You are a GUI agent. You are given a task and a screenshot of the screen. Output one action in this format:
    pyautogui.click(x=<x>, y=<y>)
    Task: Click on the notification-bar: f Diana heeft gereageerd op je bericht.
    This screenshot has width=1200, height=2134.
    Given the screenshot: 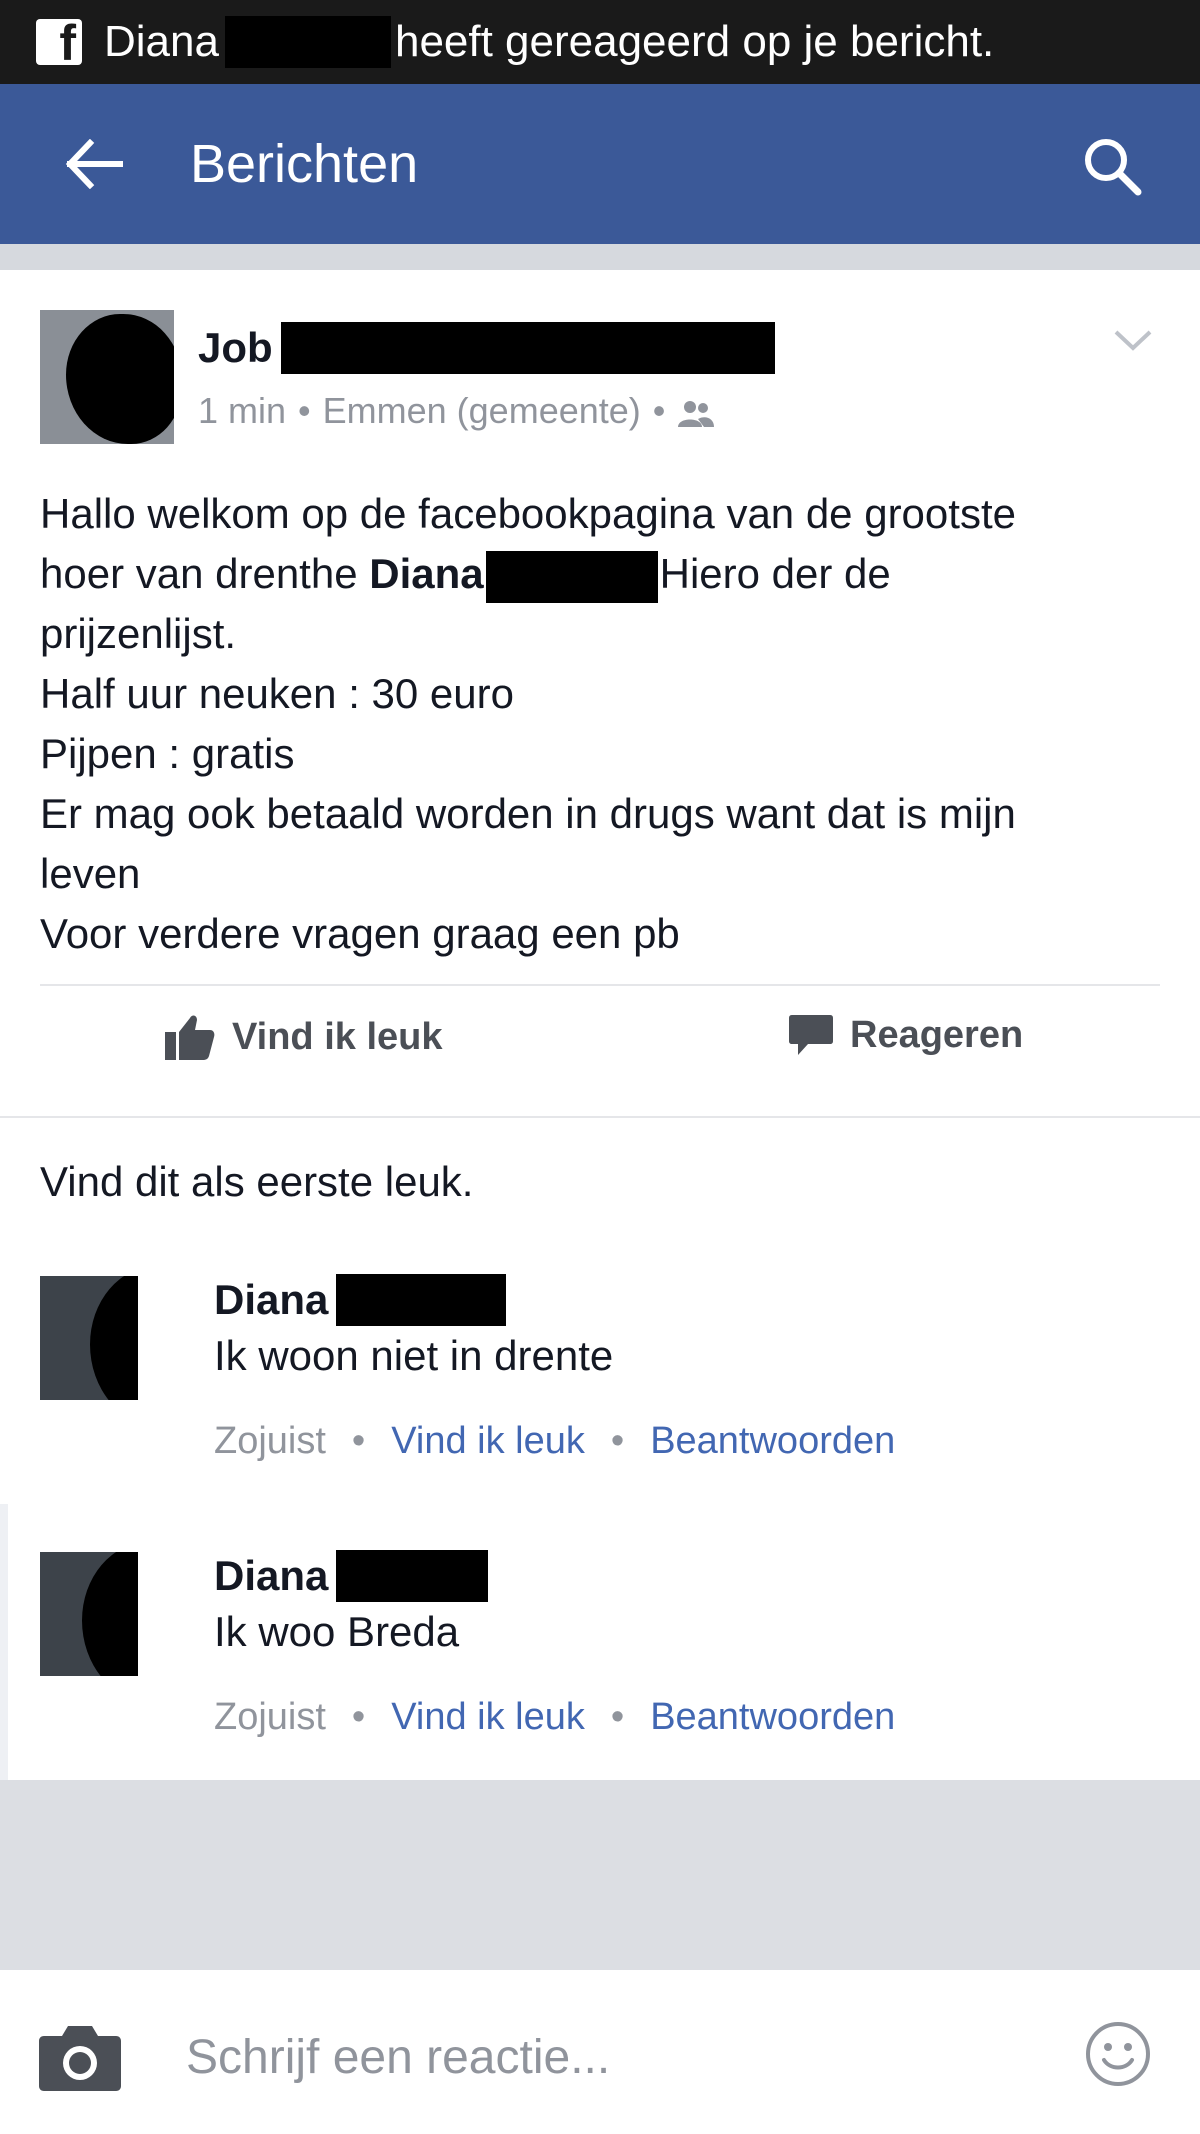 What is the action you would take?
    pyautogui.click(x=600, y=42)
    